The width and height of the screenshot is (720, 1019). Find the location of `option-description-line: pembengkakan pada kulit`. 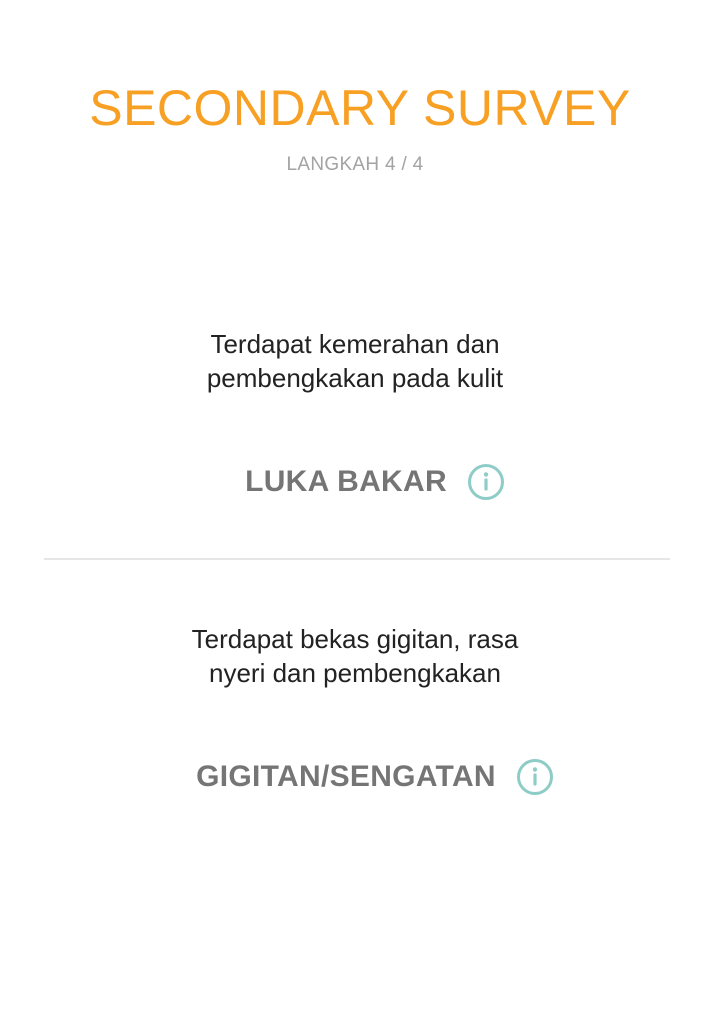

option-description-line: pembengkakan pada kulit is located at coordinates (355, 378).